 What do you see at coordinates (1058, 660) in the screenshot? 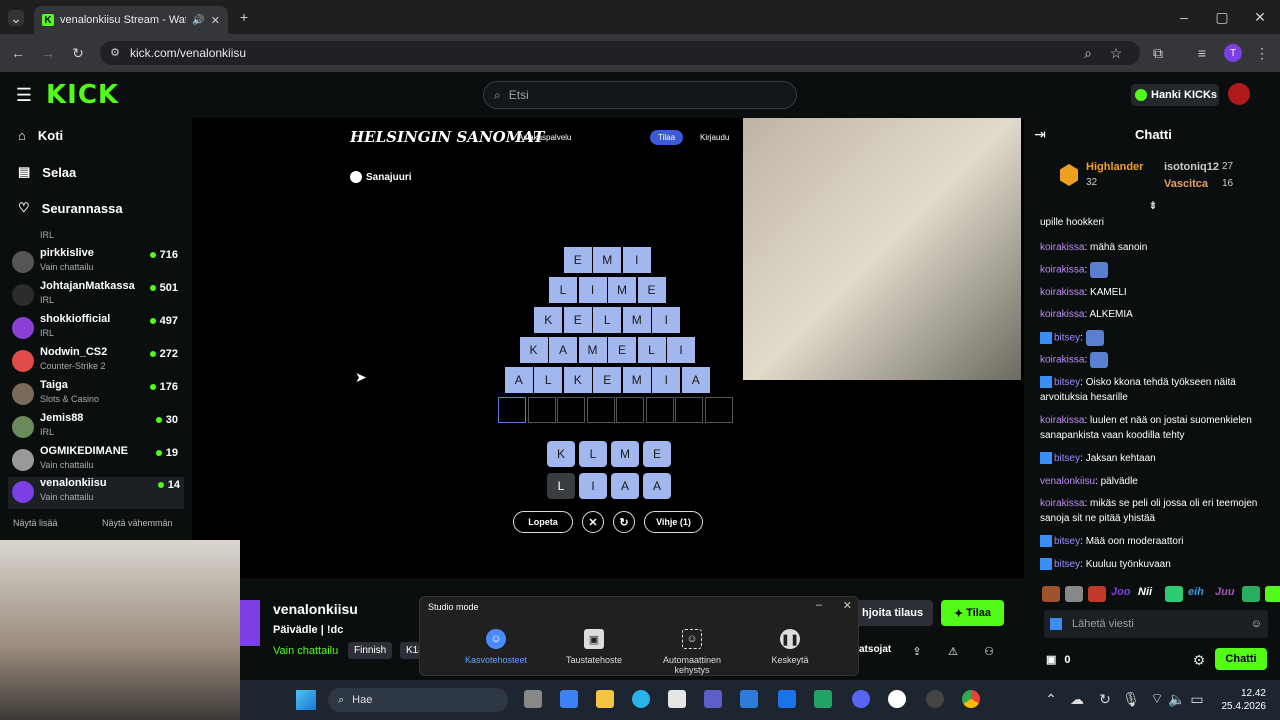
I see `kicks-balance: ▣ 0` at bounding box center [1058, 660].